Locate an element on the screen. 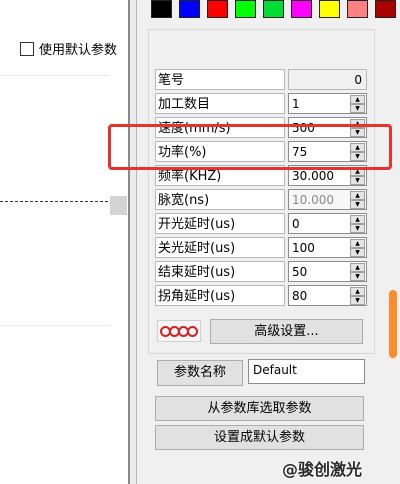 This screenshot has width=400, height=484. param-row: 开光延时(us) 0 ▲ ▼ is located at coordinates (261, 224).